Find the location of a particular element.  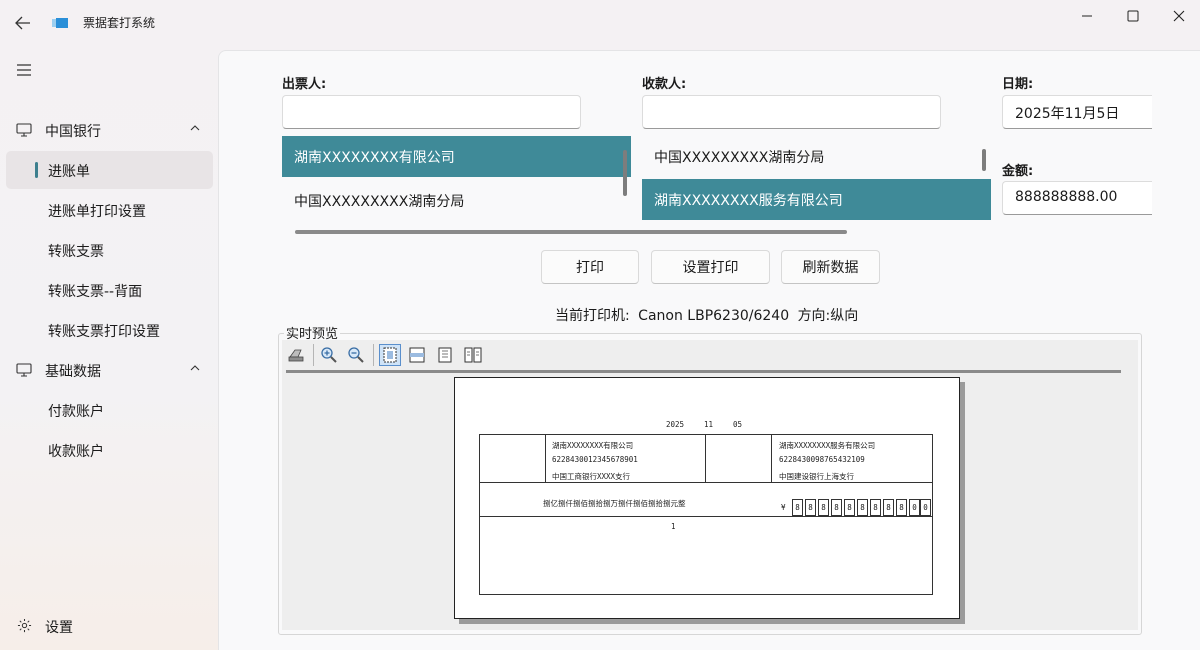

print-icon is located at coordinates (296, 355).